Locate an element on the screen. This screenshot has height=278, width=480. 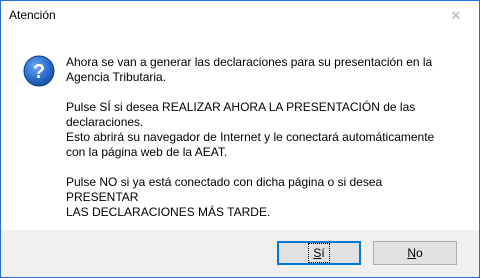
close-icon: ✕ is located at coordinates (456, 15).